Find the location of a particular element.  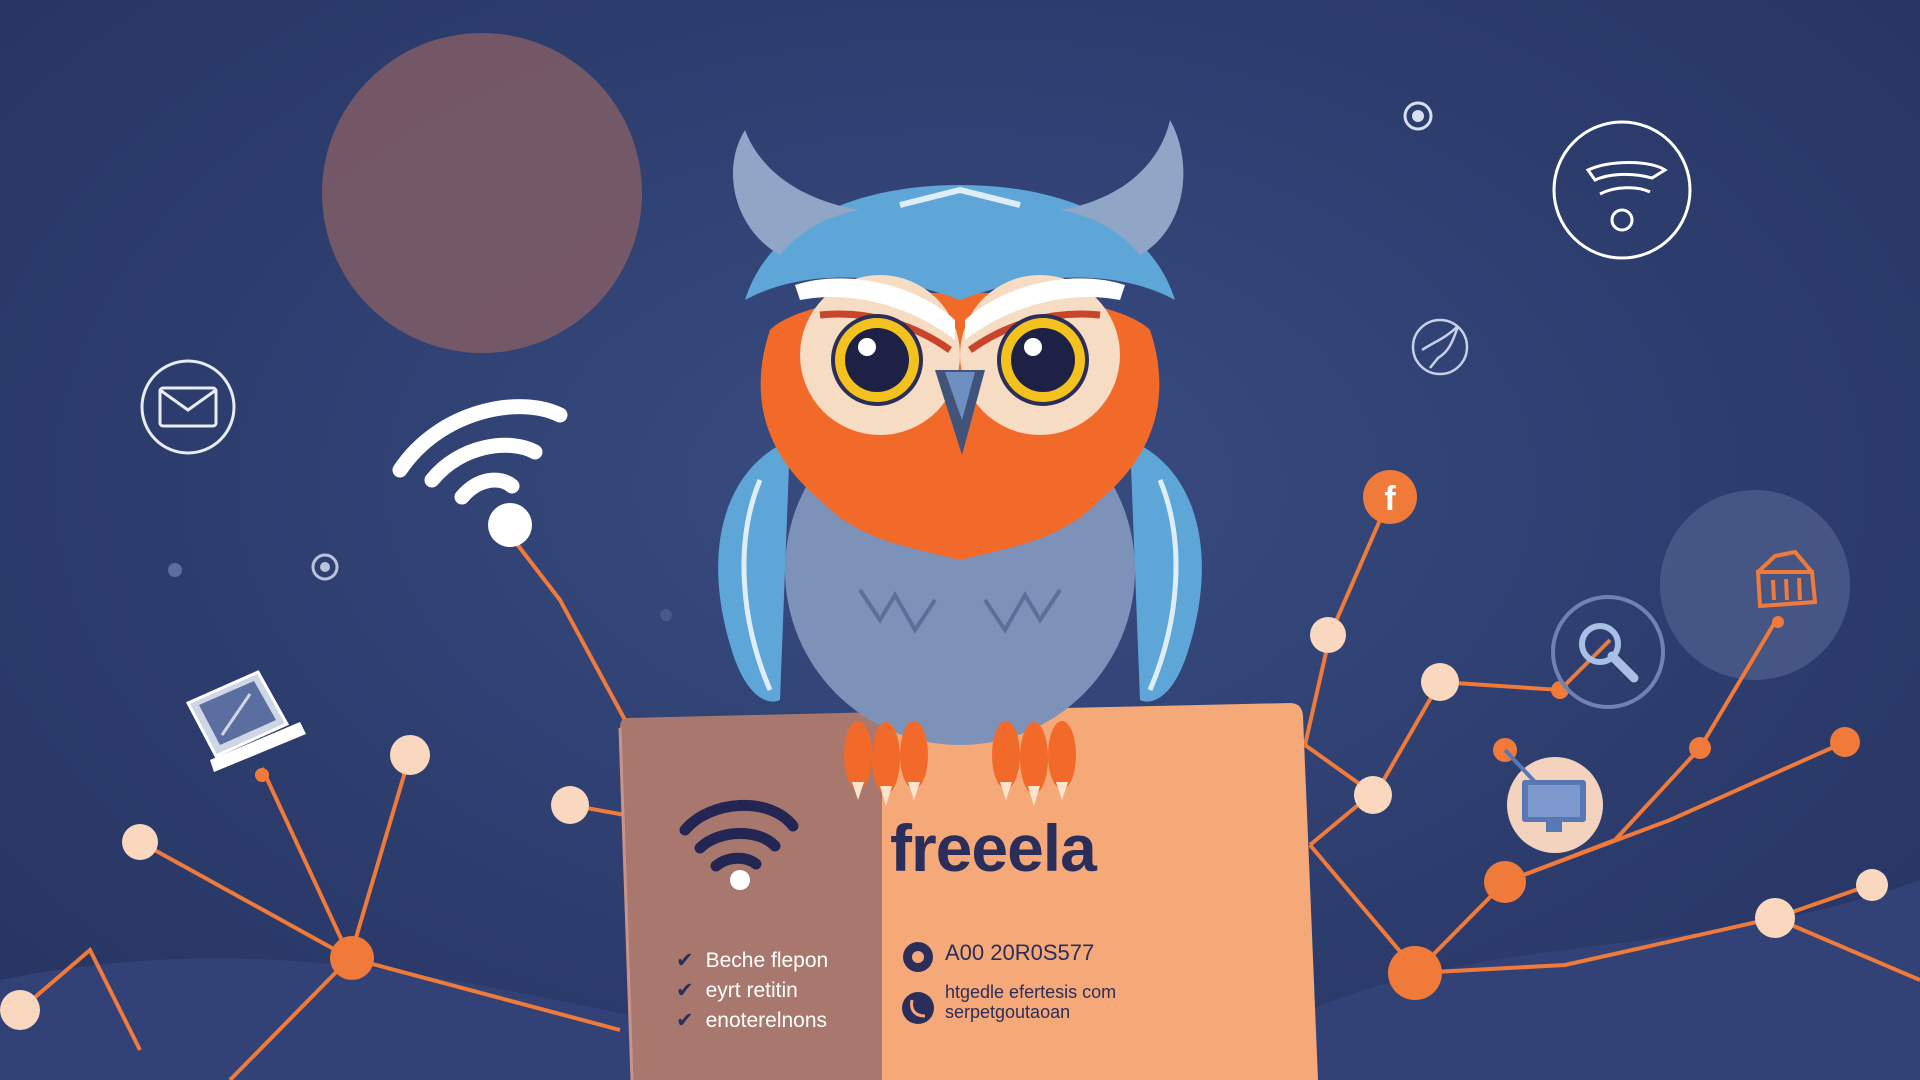

laptop-icon is located at coordinates (245, 721).